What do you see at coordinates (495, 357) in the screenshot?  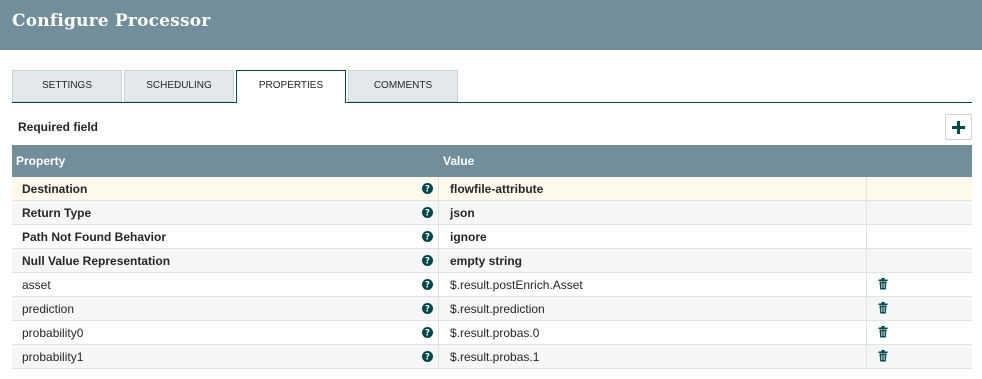 I see `property-value: $.result.probas.1` at bounding box center [495, 357].